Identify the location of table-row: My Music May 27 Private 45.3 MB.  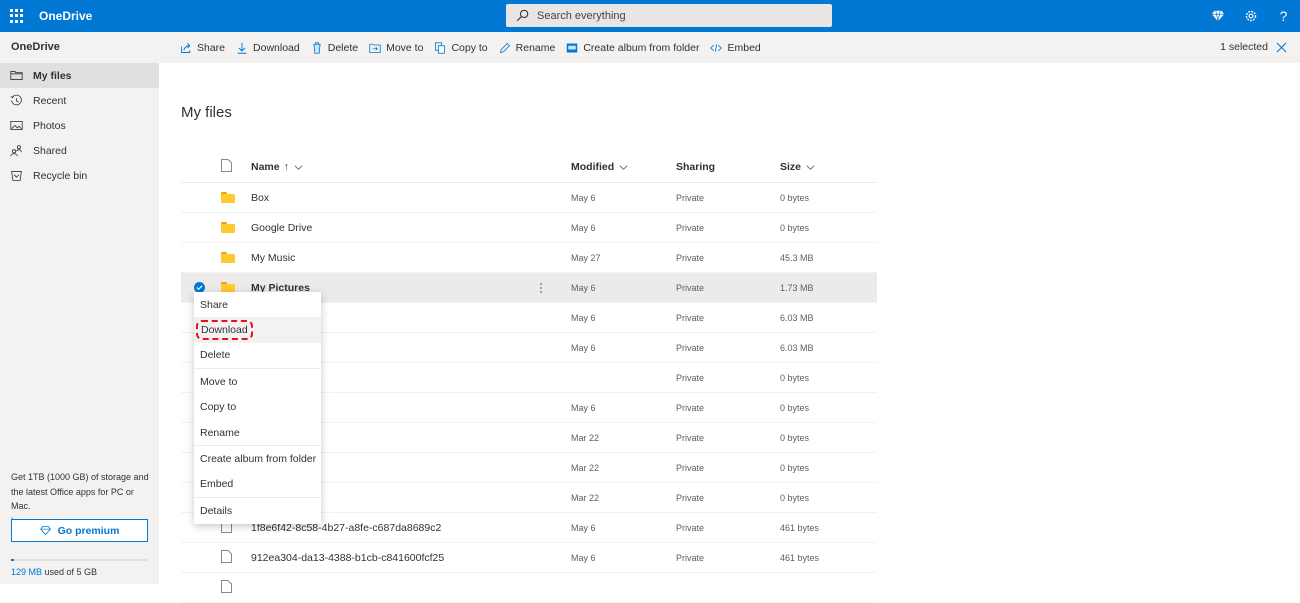
(529, 258).